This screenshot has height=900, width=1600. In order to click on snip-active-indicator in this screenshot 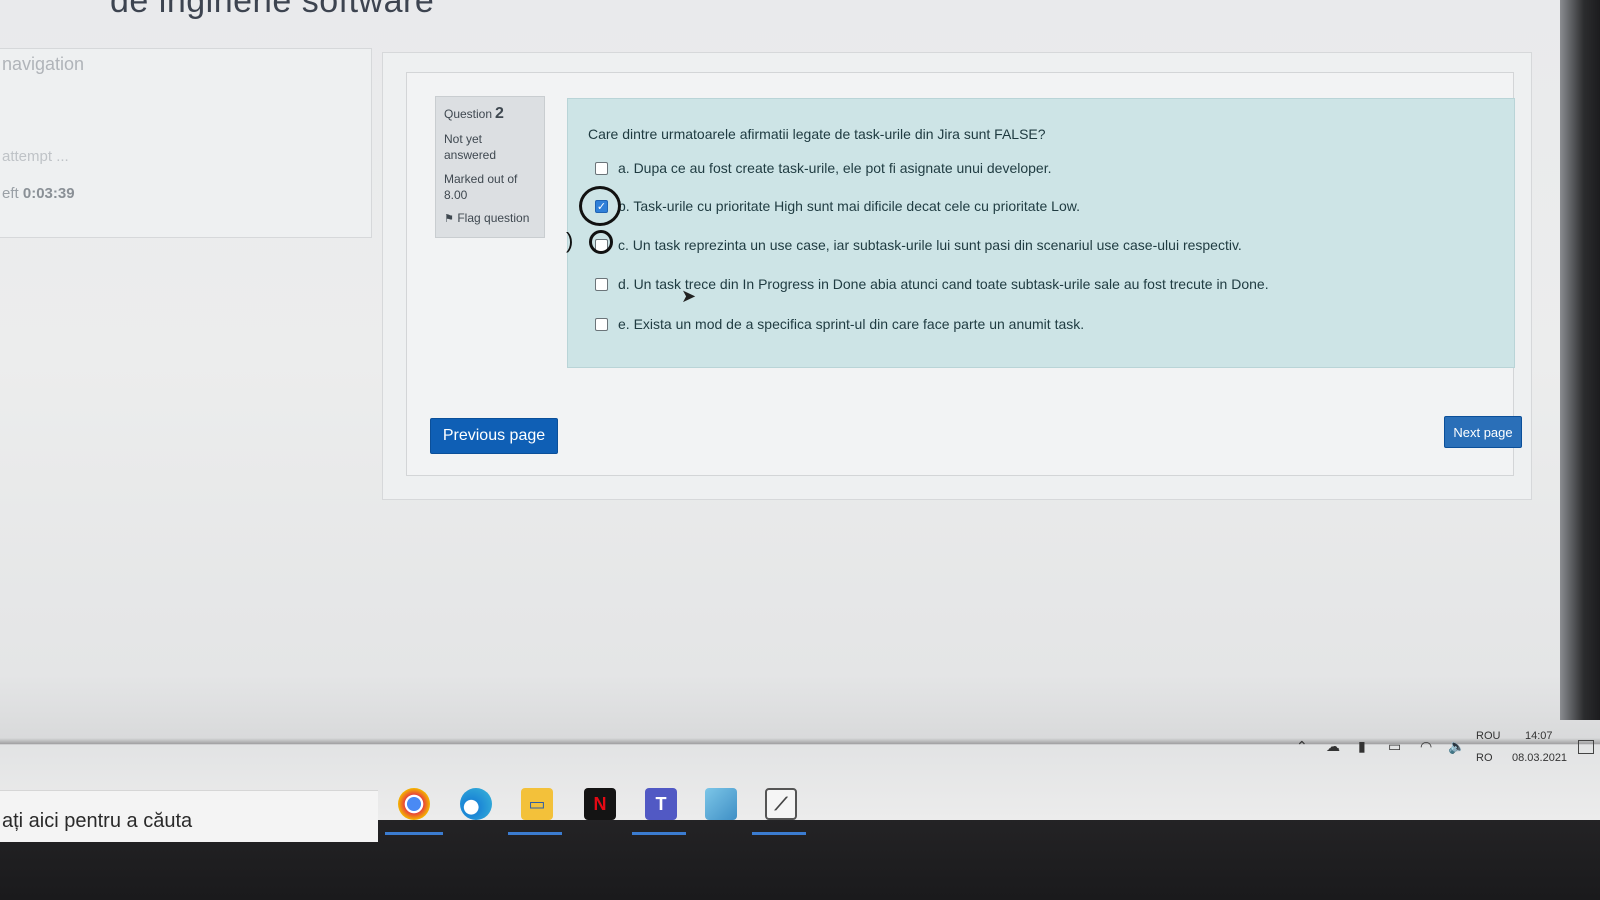, I will do `click(779, 833)`.